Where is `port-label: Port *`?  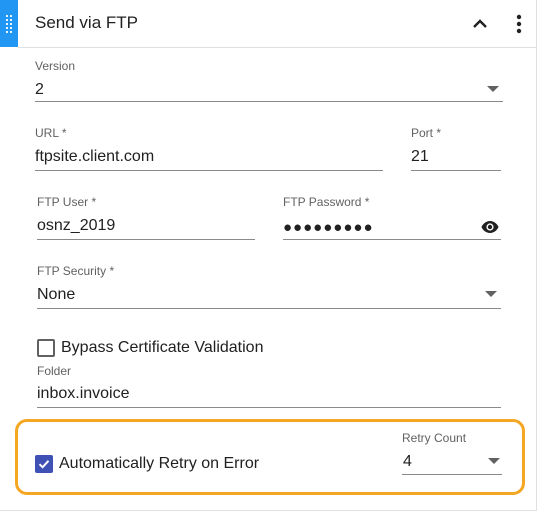
port-label: Port * is located at coordinates (426, 133).